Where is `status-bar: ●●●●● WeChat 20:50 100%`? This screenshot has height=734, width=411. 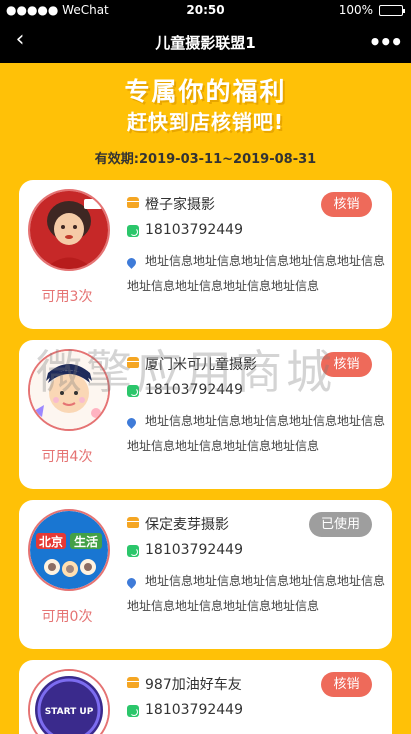 status-bar: ●●●●● WeChat 20:50 100% is located at coordinates (205, 10).